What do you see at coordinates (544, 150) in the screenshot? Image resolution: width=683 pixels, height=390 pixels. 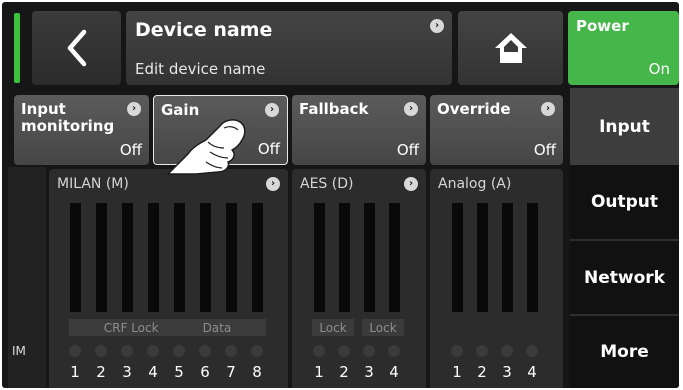 I see `override-value: Off` at bounding box center [544, 150].